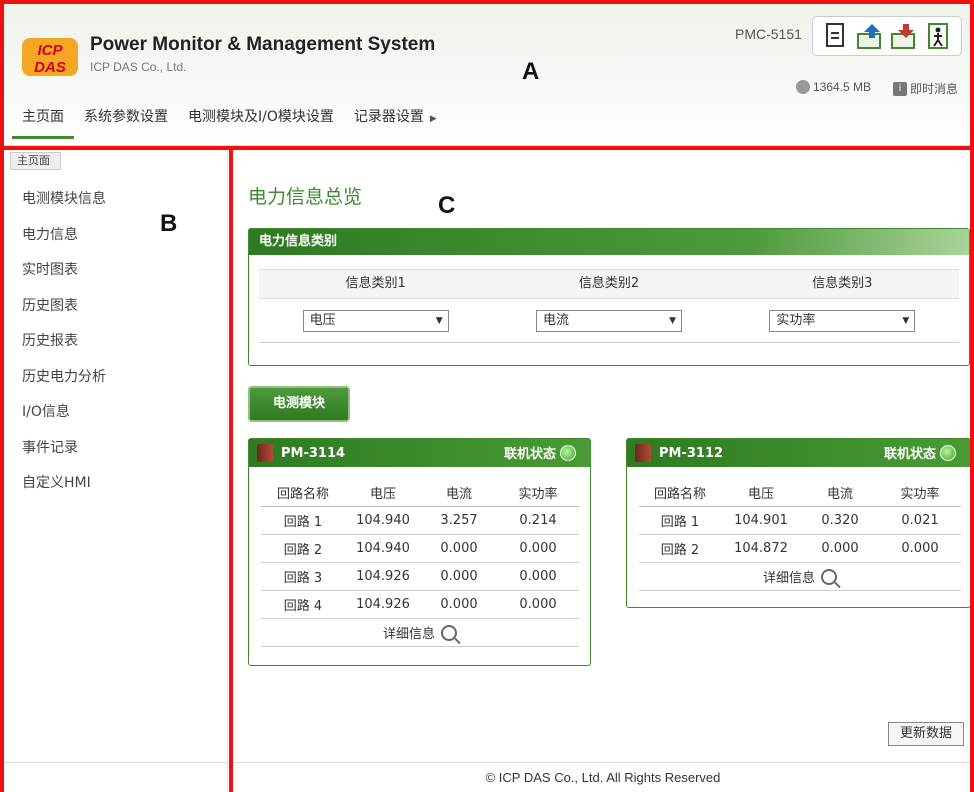 This screenshot has height=792, width=974. What do you see at coordinates (904, 36) in the screenshot?
I see `download-icon` at bounding box center [904, 36].